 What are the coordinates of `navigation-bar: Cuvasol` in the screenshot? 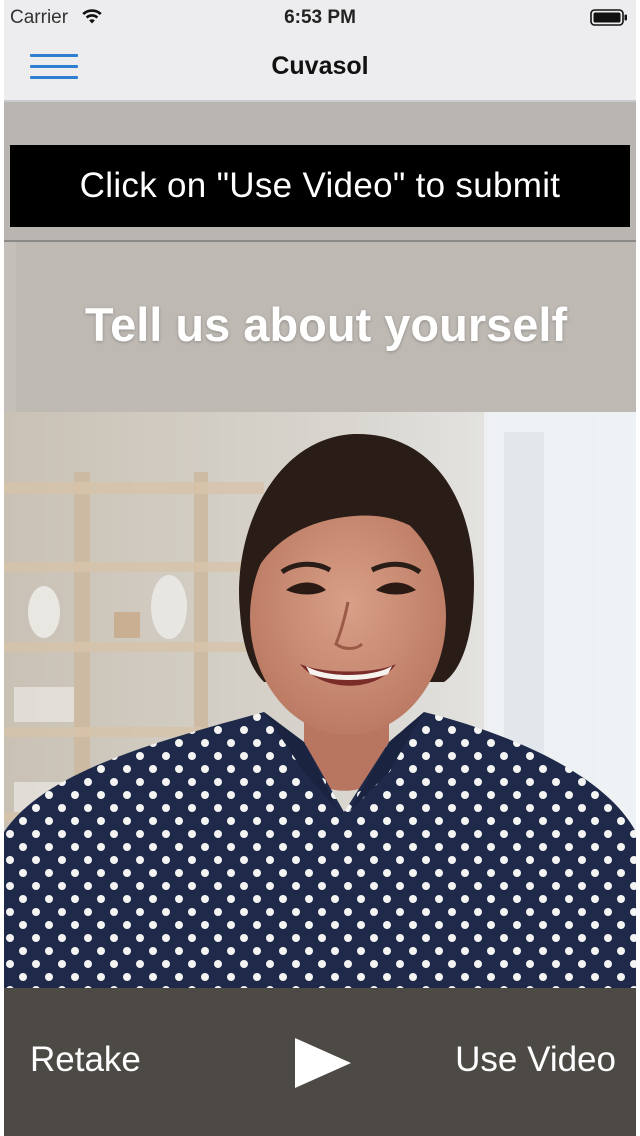 It's located at (320, 69).